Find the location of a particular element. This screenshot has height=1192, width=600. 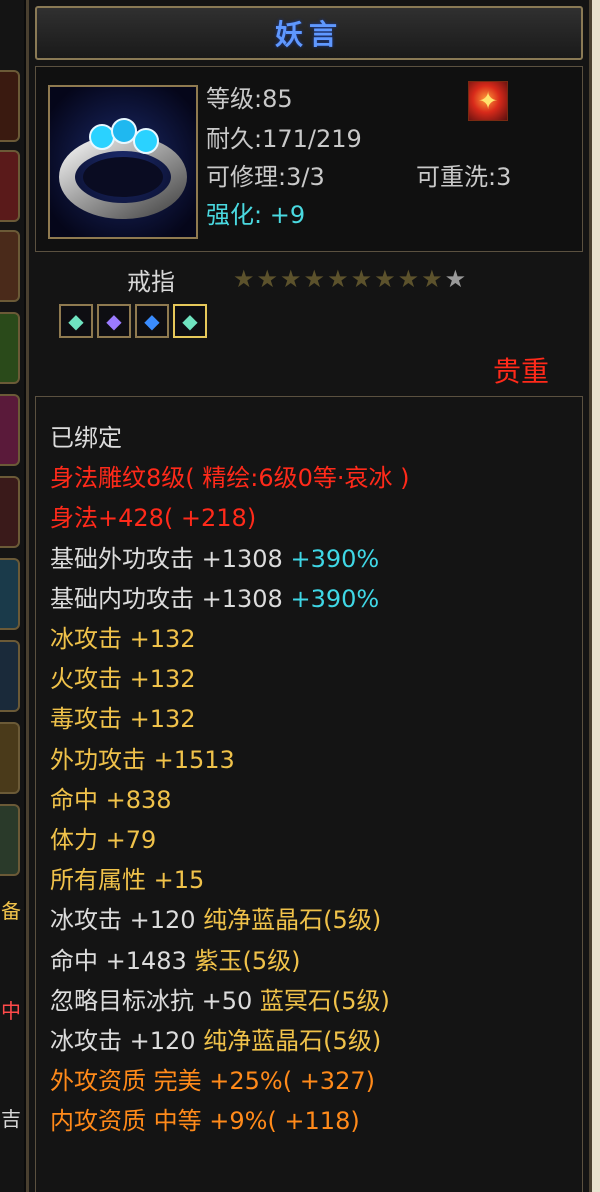

attribute-text: 基础外功攻击 +1308 is located at coordinates (166, 558).